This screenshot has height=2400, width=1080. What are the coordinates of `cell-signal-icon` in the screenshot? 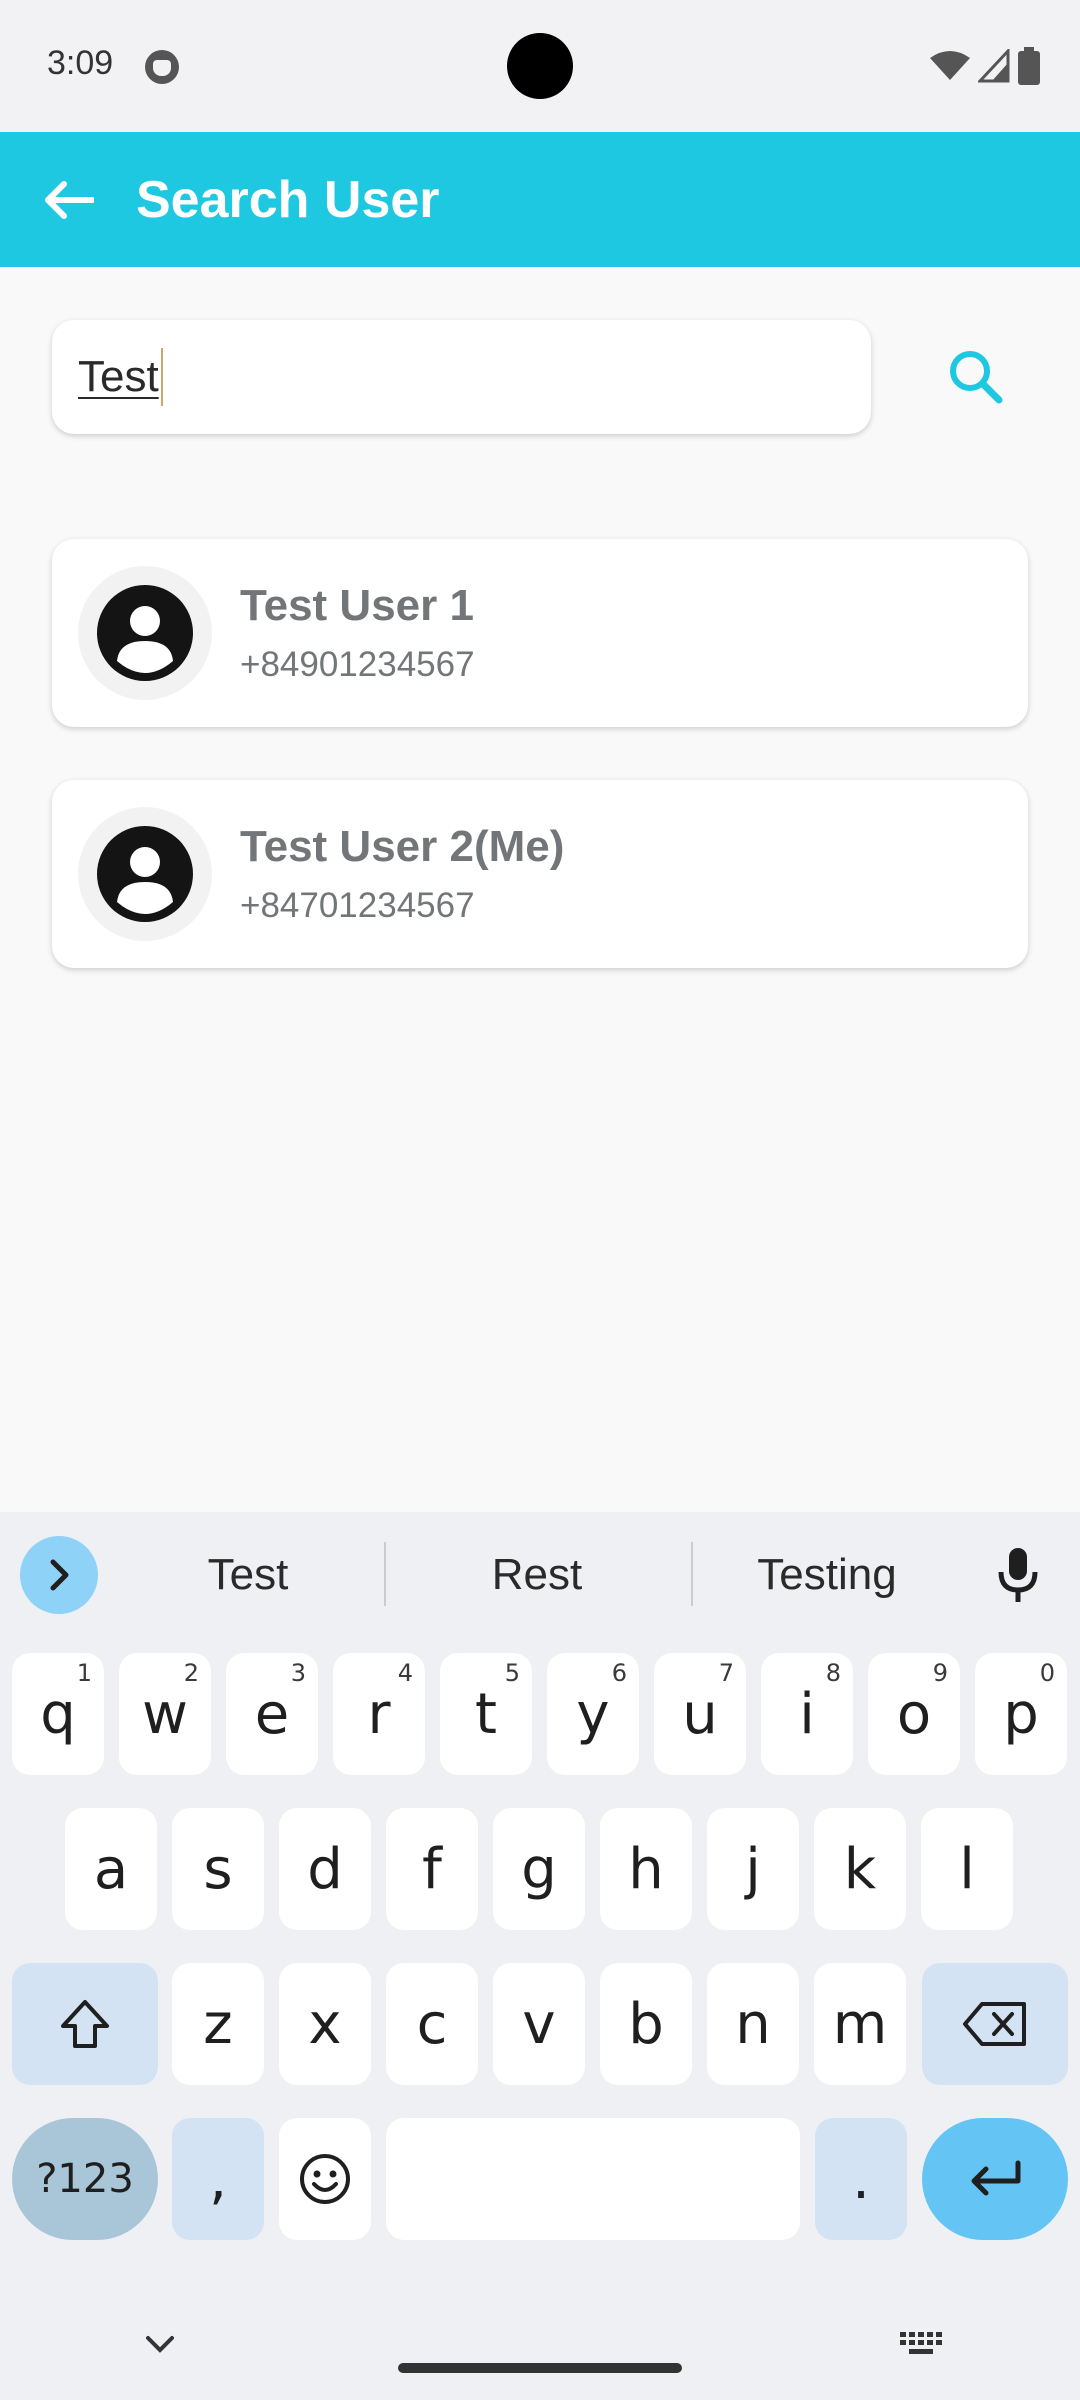 It's located at (994, 66).